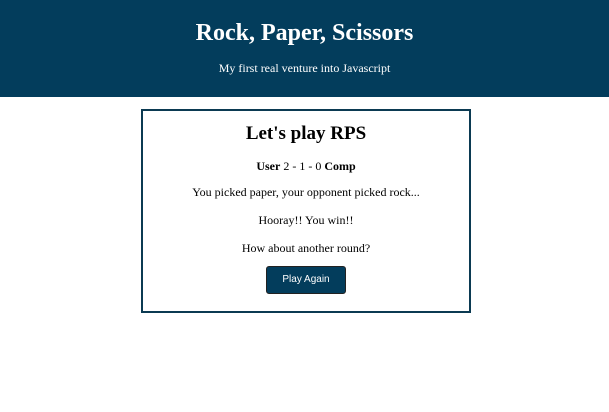  What do you see at coordinates (340, 166) in the screenshot?
I see `comp-label: Comp` at bounding box center [340, 166].